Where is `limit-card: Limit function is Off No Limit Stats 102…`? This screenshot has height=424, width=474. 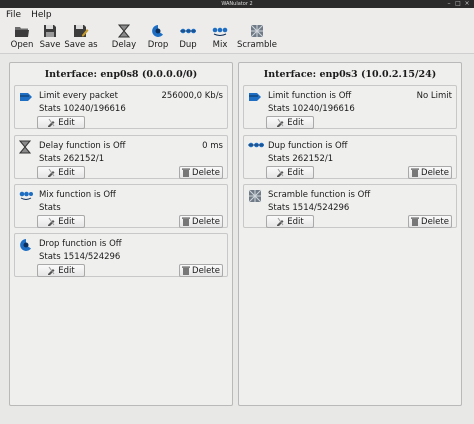 limit-card: Limit function is Off No Limit Stats 102… is located at coordinates (350, 107).